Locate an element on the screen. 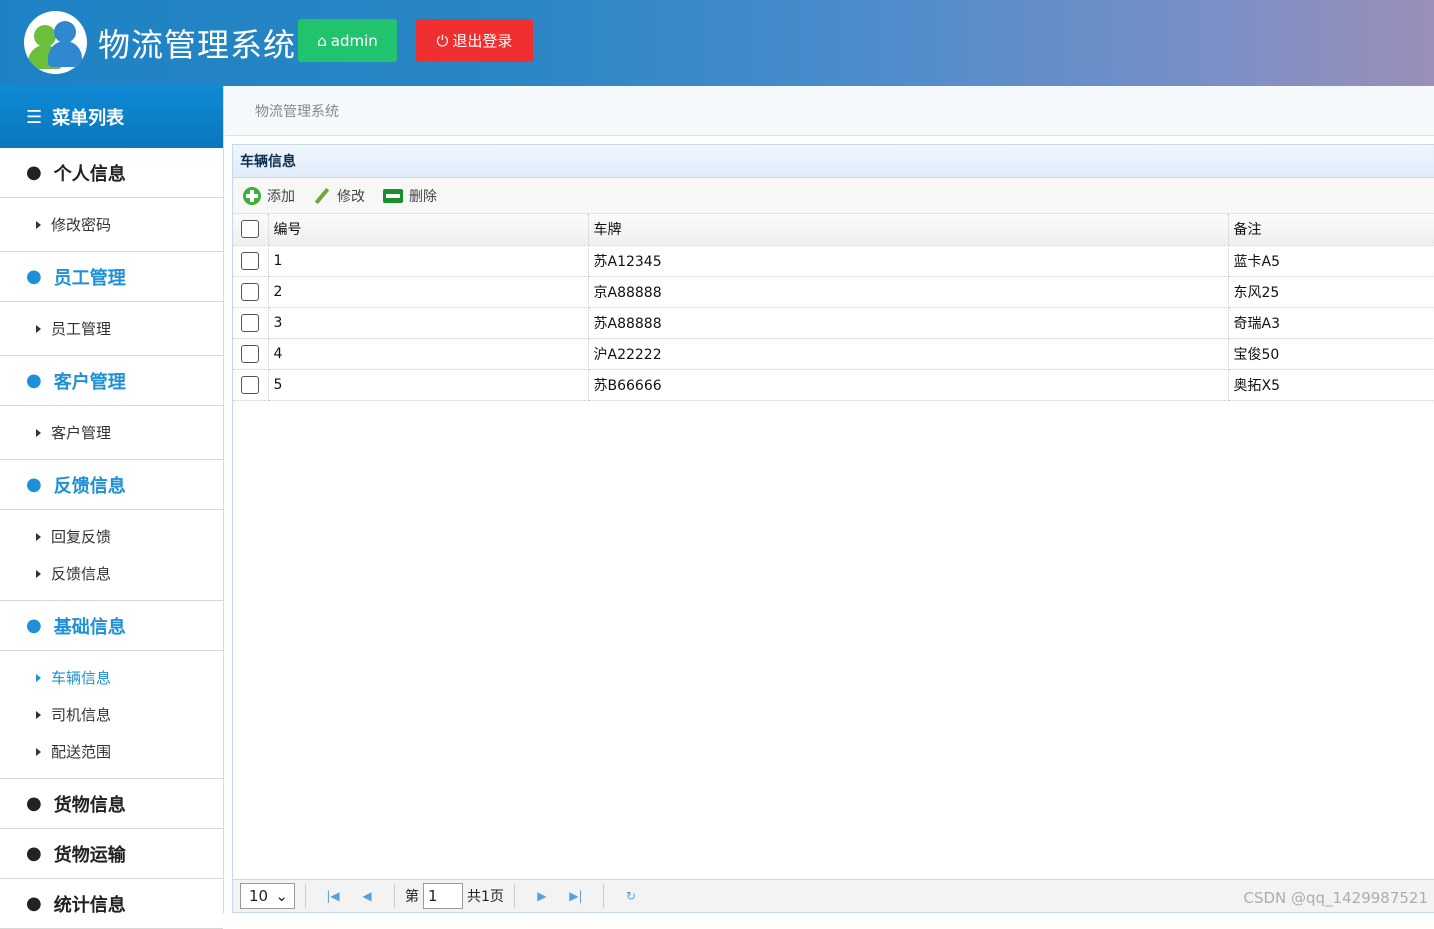 This screenshot has height=929, width=1434. edit-label: 修改 is located at coordinates (351, 196).